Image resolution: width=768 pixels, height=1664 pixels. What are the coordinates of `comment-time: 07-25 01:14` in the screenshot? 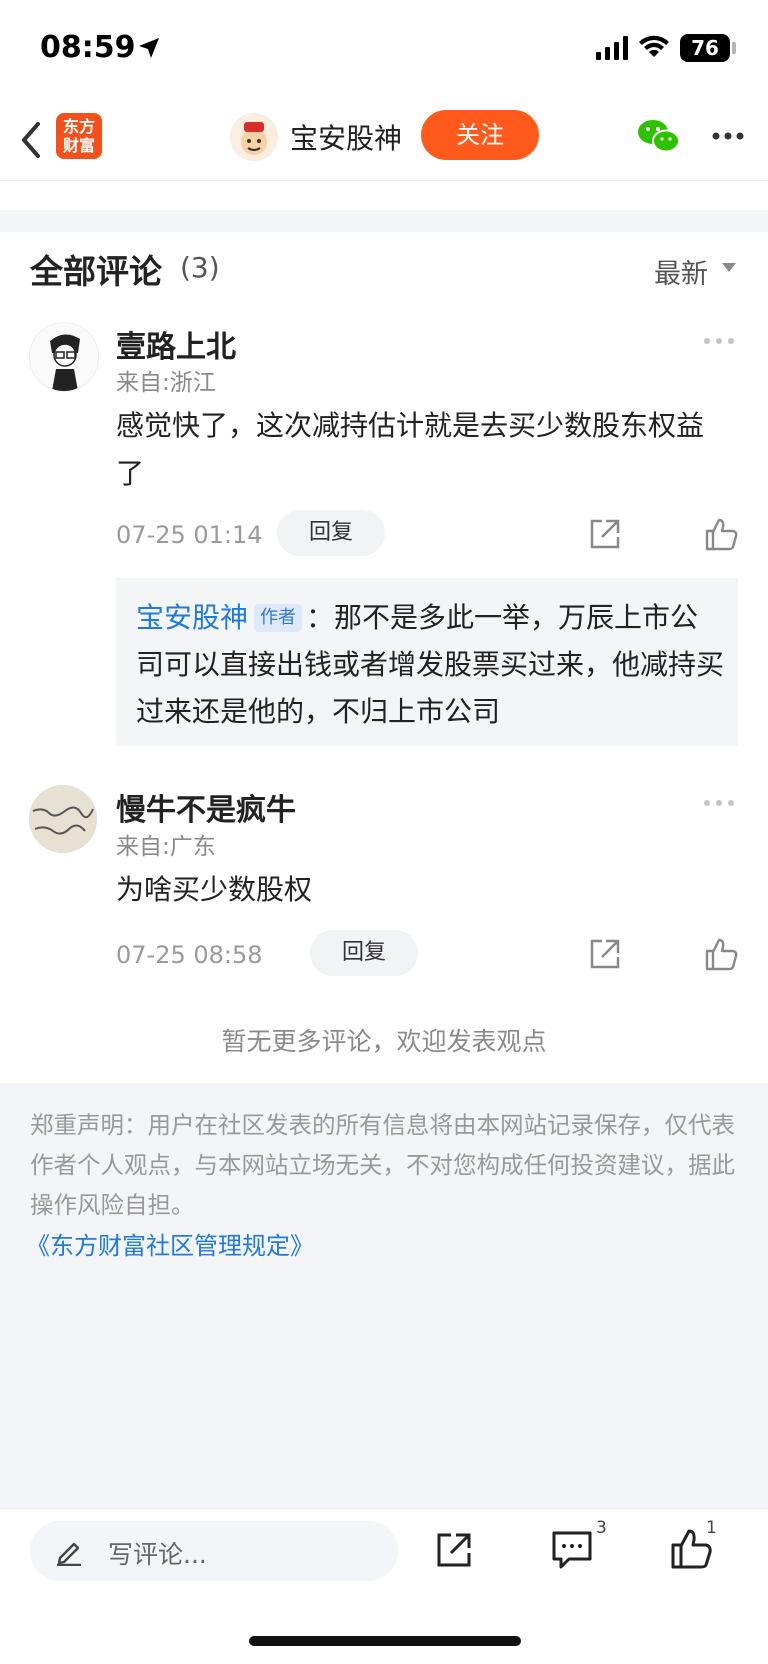 It's located at (189, 535).